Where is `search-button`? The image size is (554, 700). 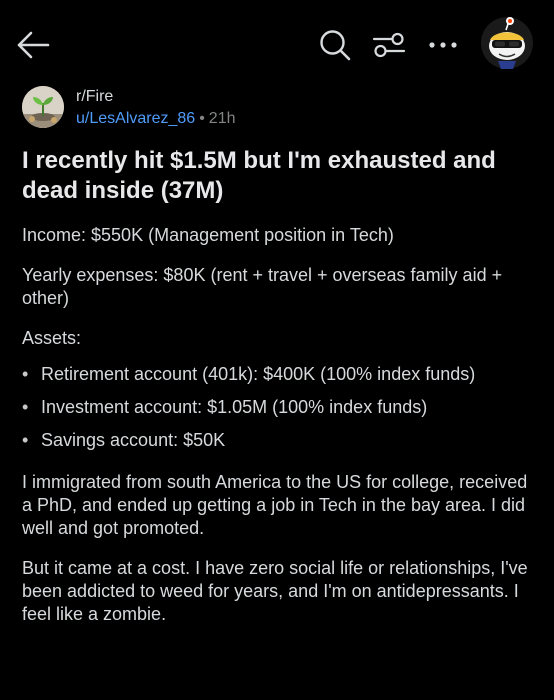 search-button is located at coordinates (335, 45).